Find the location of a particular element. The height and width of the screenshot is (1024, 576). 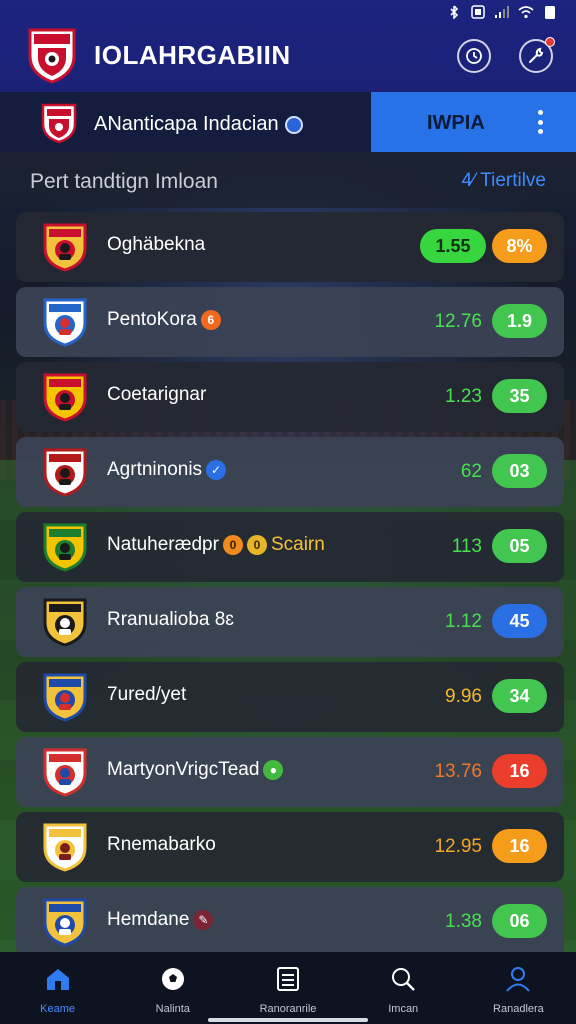

team-row: PentoKora 6 12.76 1.9 is located at coordinates (290, 322).